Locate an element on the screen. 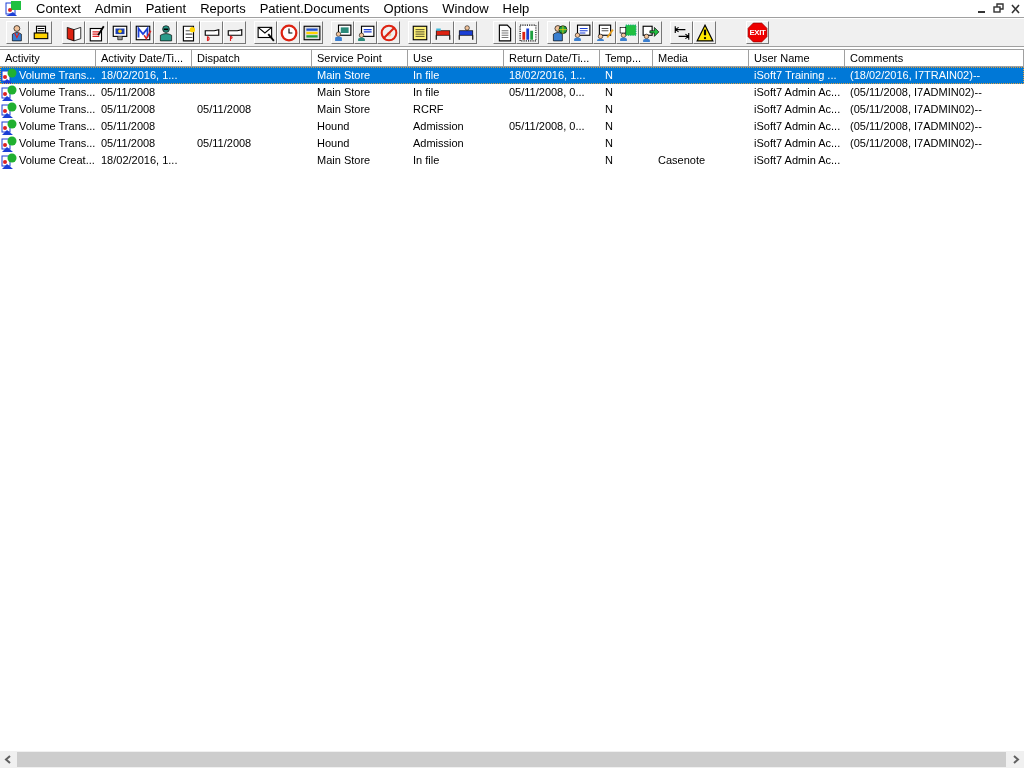  menu-item: Help is located at coordinates (516, 8).